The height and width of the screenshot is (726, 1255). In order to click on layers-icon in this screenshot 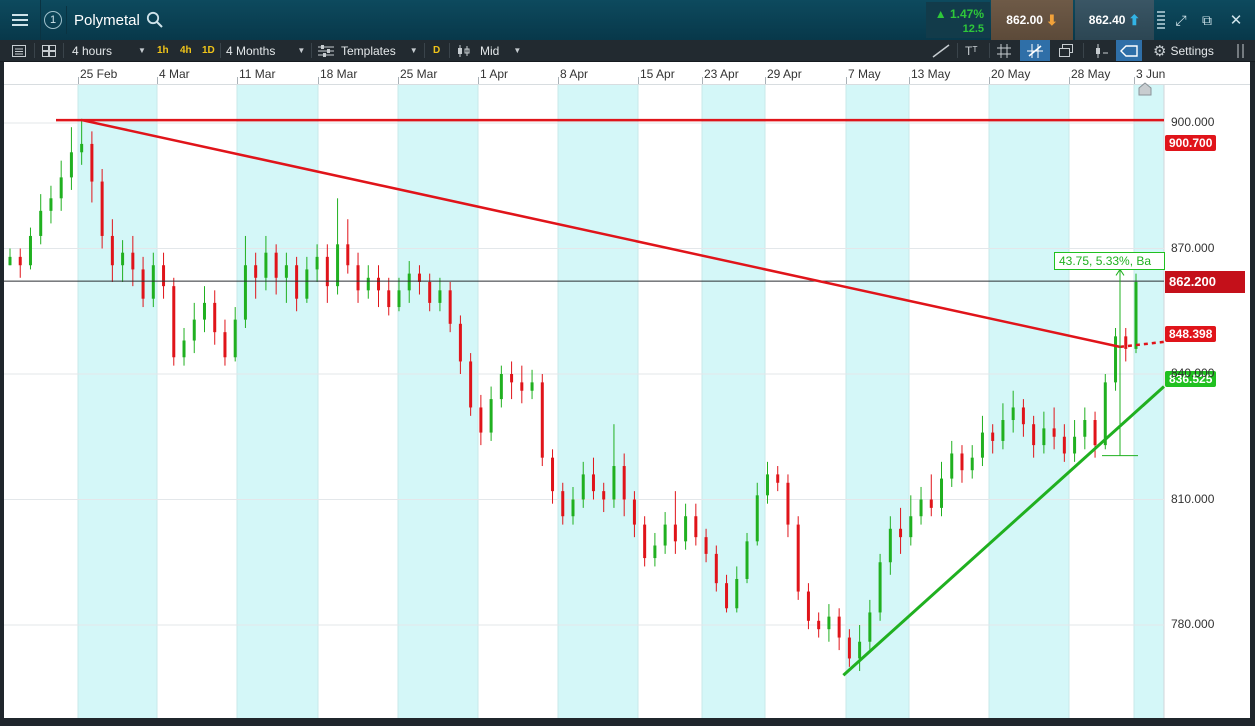, I will do `click(1066, 50)`.